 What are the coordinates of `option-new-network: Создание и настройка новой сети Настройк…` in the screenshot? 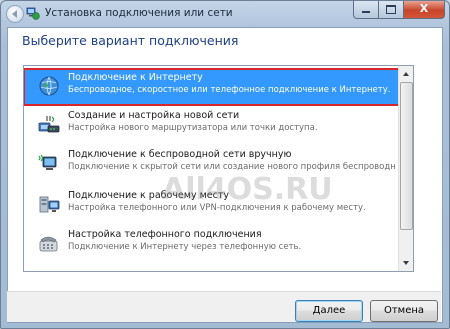 It's located at (211, 125).